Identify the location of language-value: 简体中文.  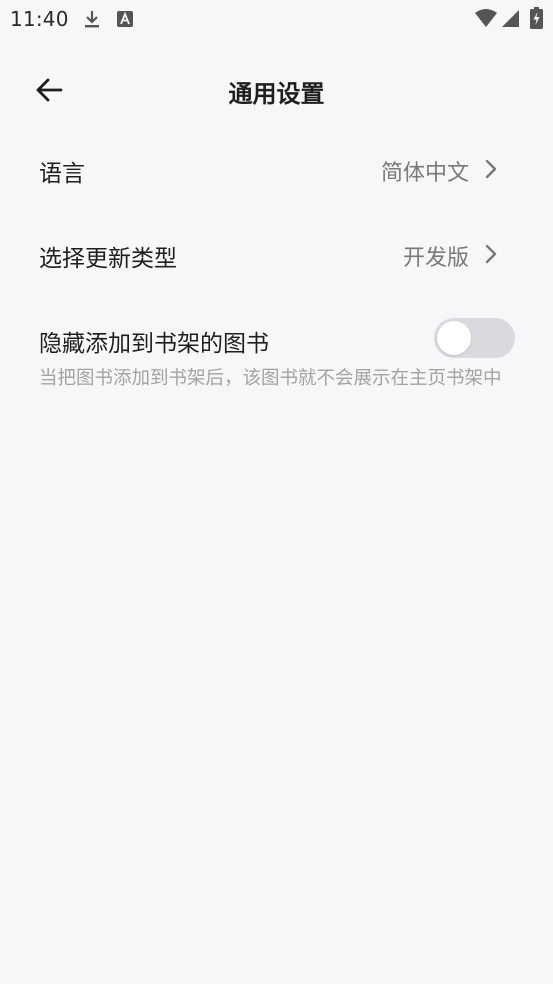
(424, 173).